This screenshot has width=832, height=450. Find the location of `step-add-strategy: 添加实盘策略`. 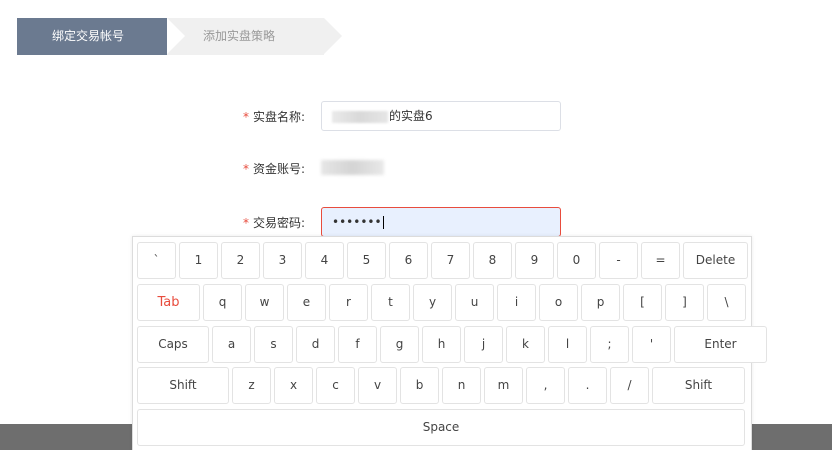

step-add-strategy: 添加实盘策略 is located at coordinates (254, 36).